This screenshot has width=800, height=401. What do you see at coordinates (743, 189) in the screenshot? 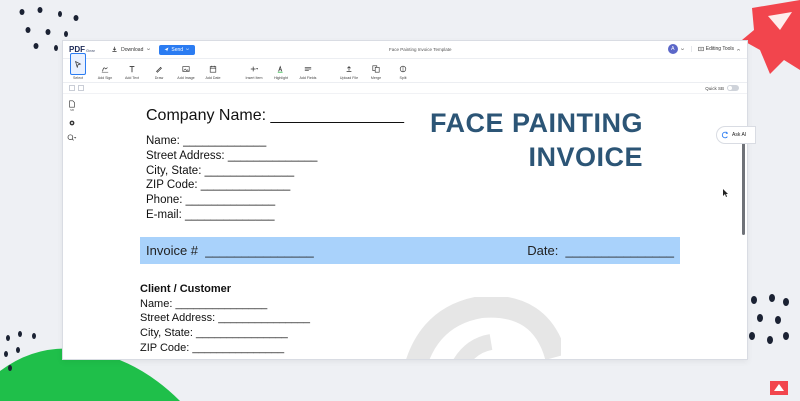
I see `vertical-scrollbar` at bounding box center [743, 189].